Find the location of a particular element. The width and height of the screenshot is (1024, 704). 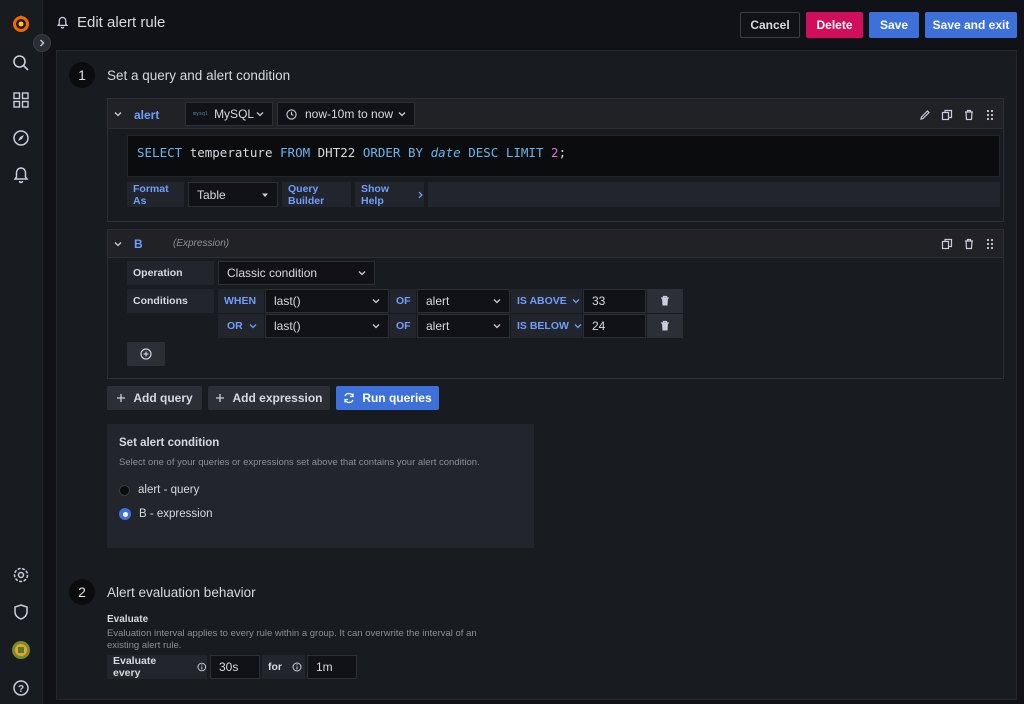

radio-unselected is located at coordinates (124, 490).